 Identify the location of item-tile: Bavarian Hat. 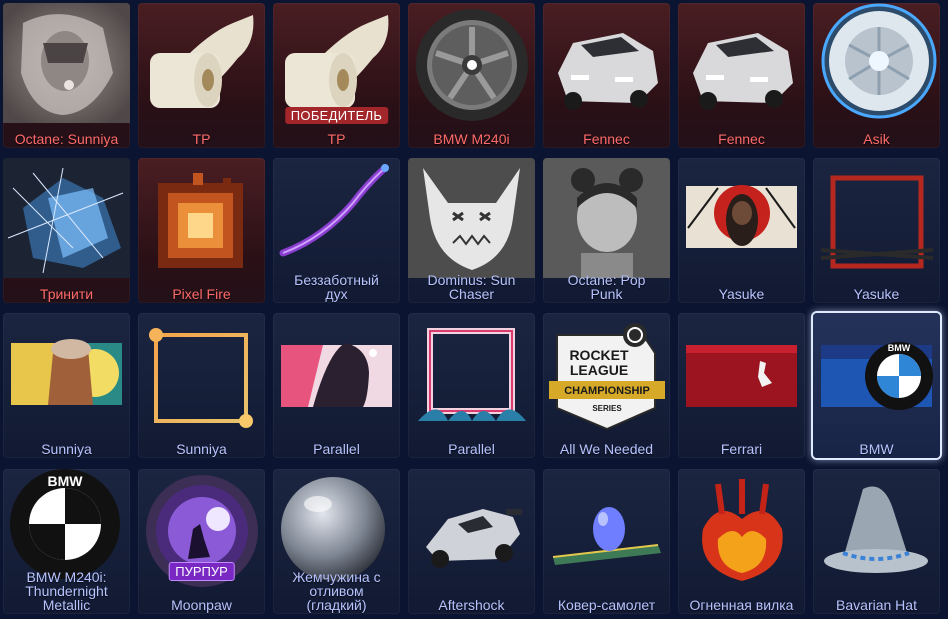
(876, 541).